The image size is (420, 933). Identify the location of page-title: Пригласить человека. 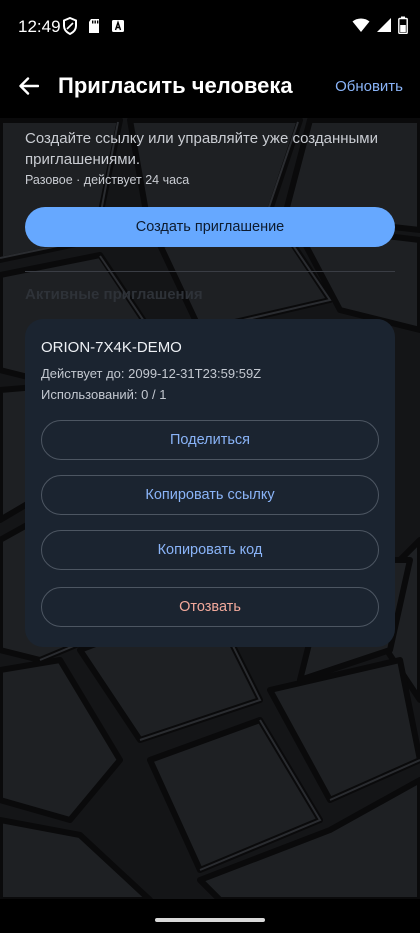
(175, 85).